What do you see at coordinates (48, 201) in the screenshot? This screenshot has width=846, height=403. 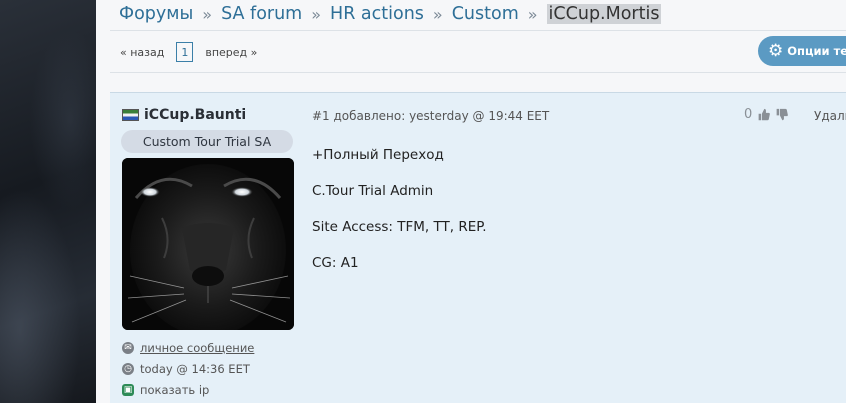 I see `background-artwork` at bounding box center [48, 201].